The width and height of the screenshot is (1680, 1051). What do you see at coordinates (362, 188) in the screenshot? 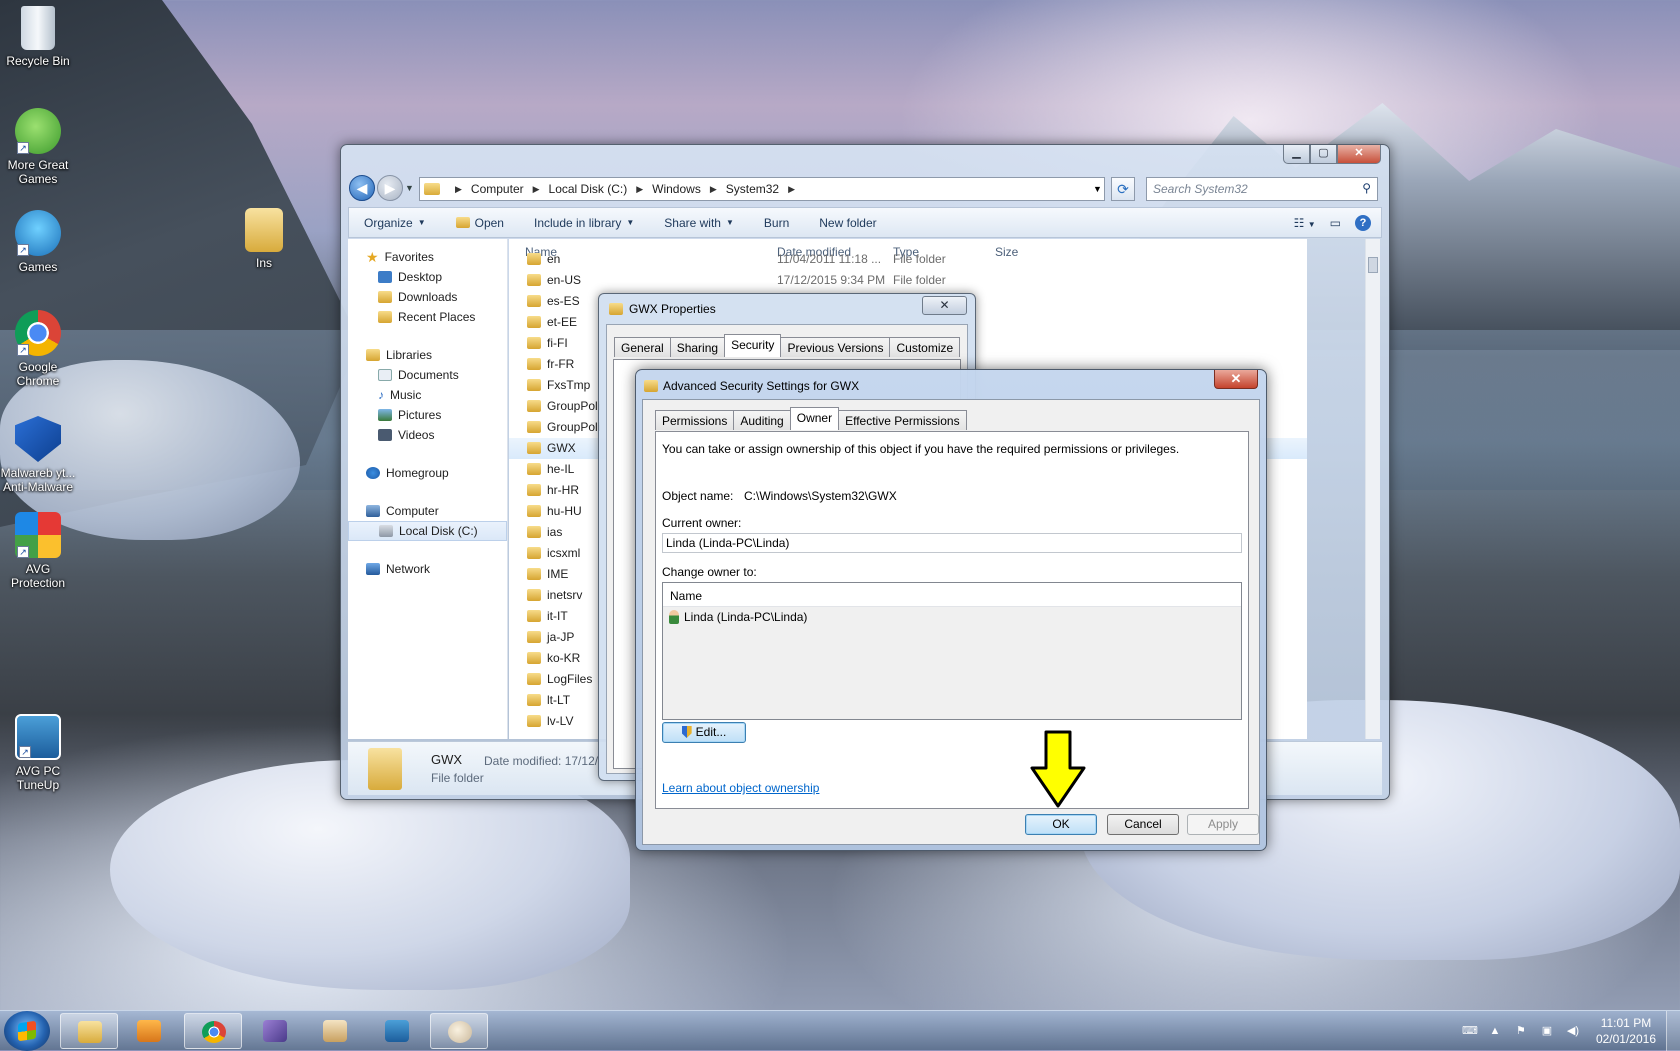
I see `back-button: ◀` at bounding box center [362, 188].